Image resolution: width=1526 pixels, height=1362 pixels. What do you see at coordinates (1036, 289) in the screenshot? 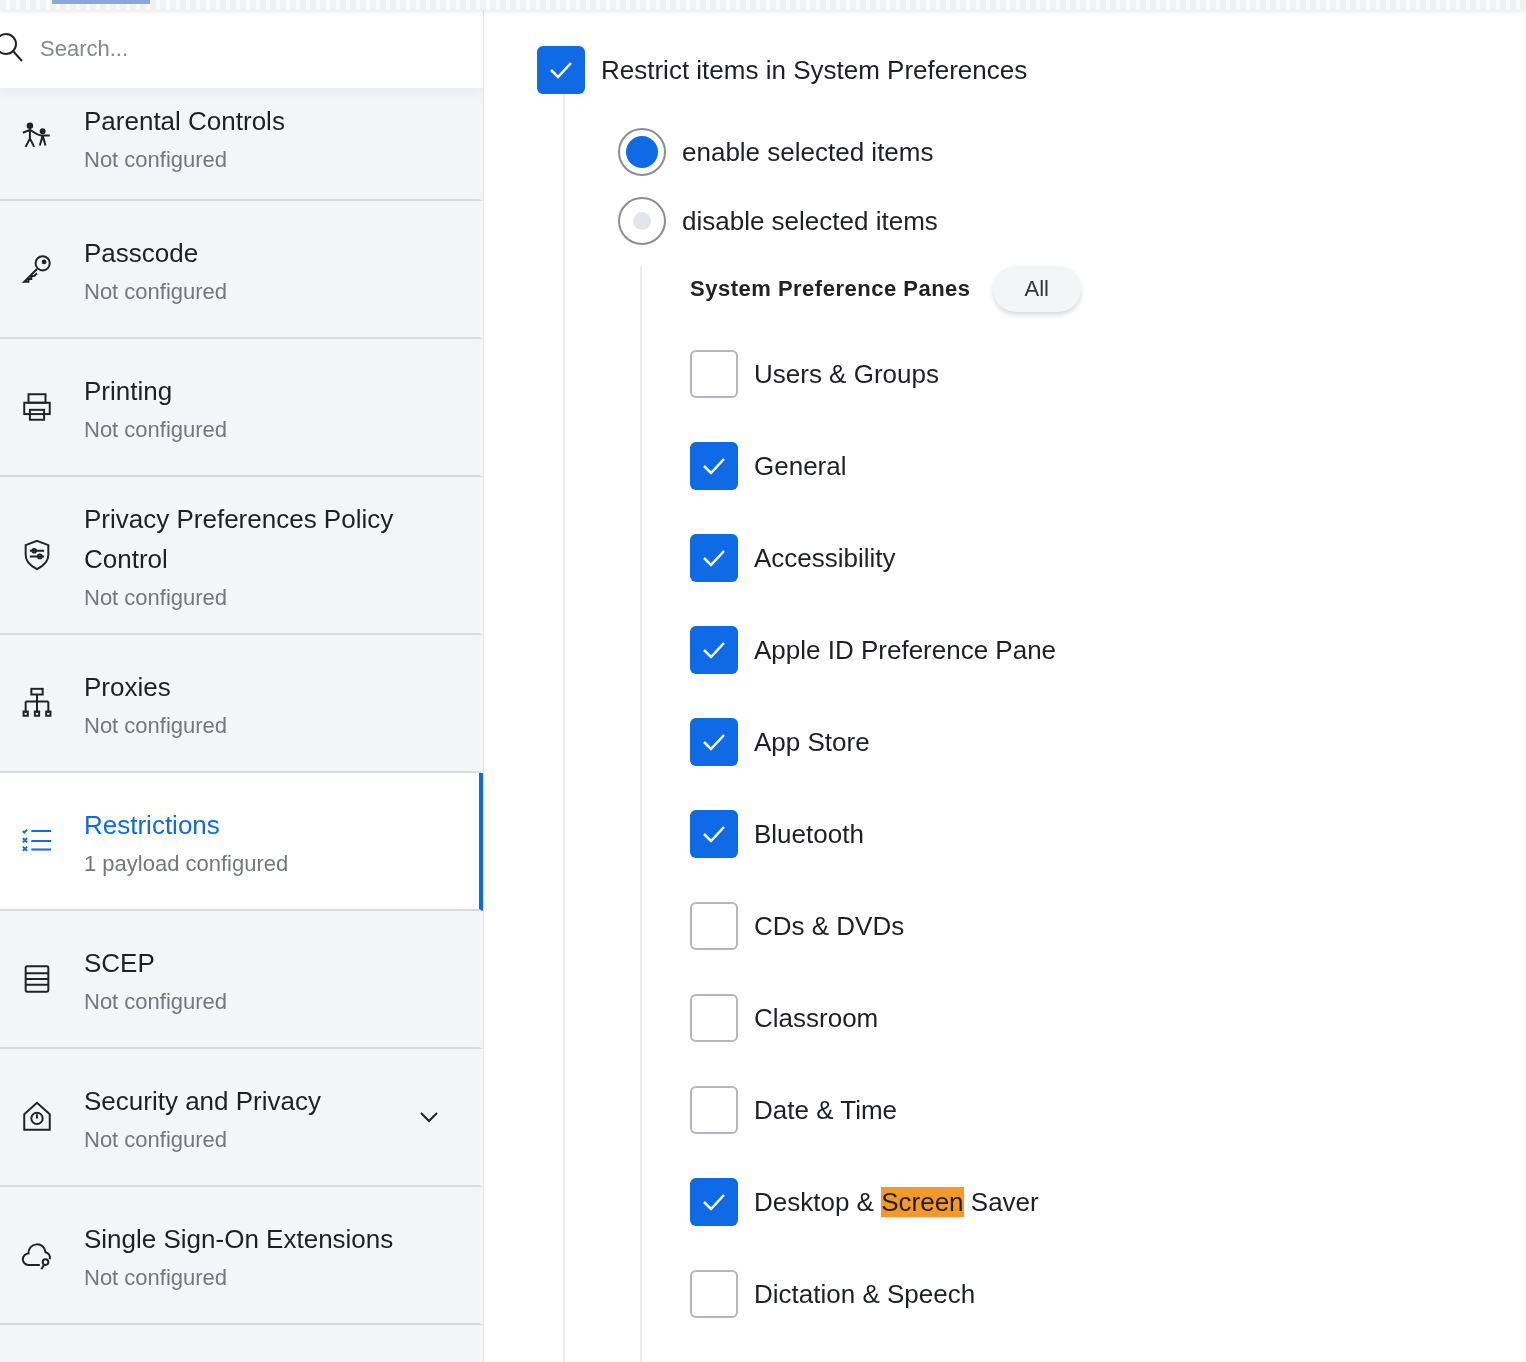
I see `all-button: All` at bounding box center [1036, 289].